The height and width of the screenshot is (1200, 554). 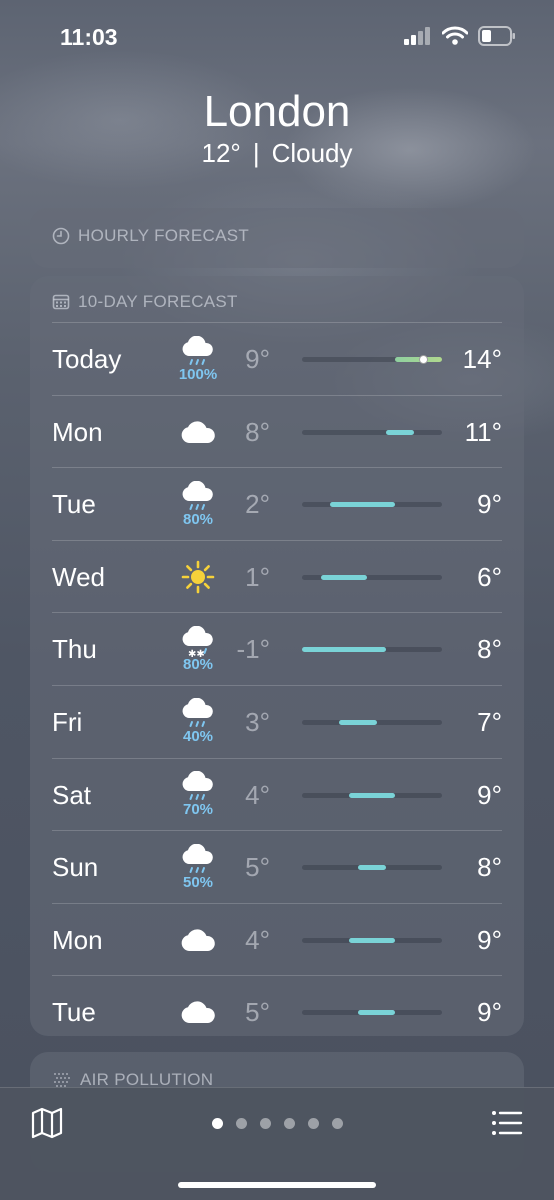 I want to click on hourly-forecast-card: HOURLY FORECAST, so click(x=277, y=238).